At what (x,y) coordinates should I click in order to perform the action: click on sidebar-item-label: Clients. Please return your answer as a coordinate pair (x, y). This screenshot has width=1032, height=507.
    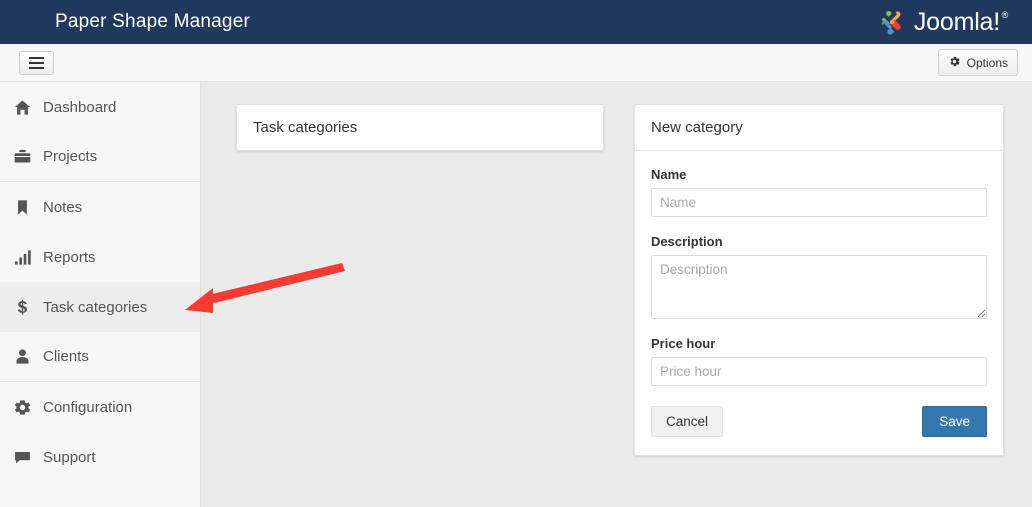
    Looking at the image, I should click on (66, 356).